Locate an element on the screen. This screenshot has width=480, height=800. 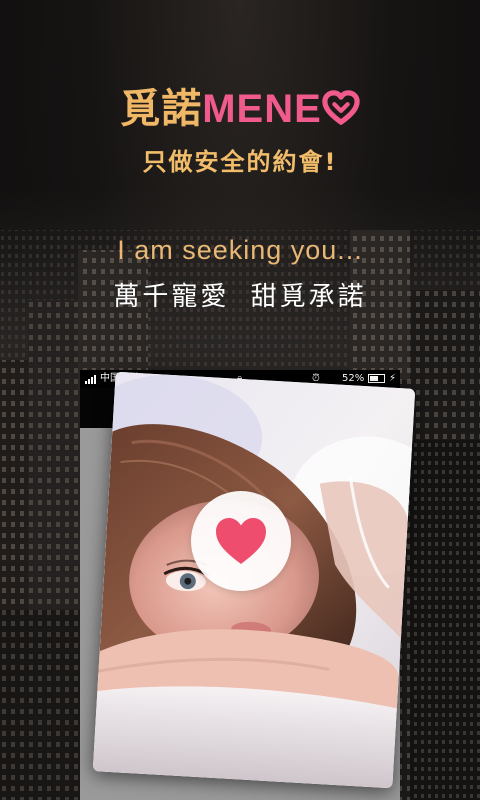
battery-icon is located at coordinates (376, 378).